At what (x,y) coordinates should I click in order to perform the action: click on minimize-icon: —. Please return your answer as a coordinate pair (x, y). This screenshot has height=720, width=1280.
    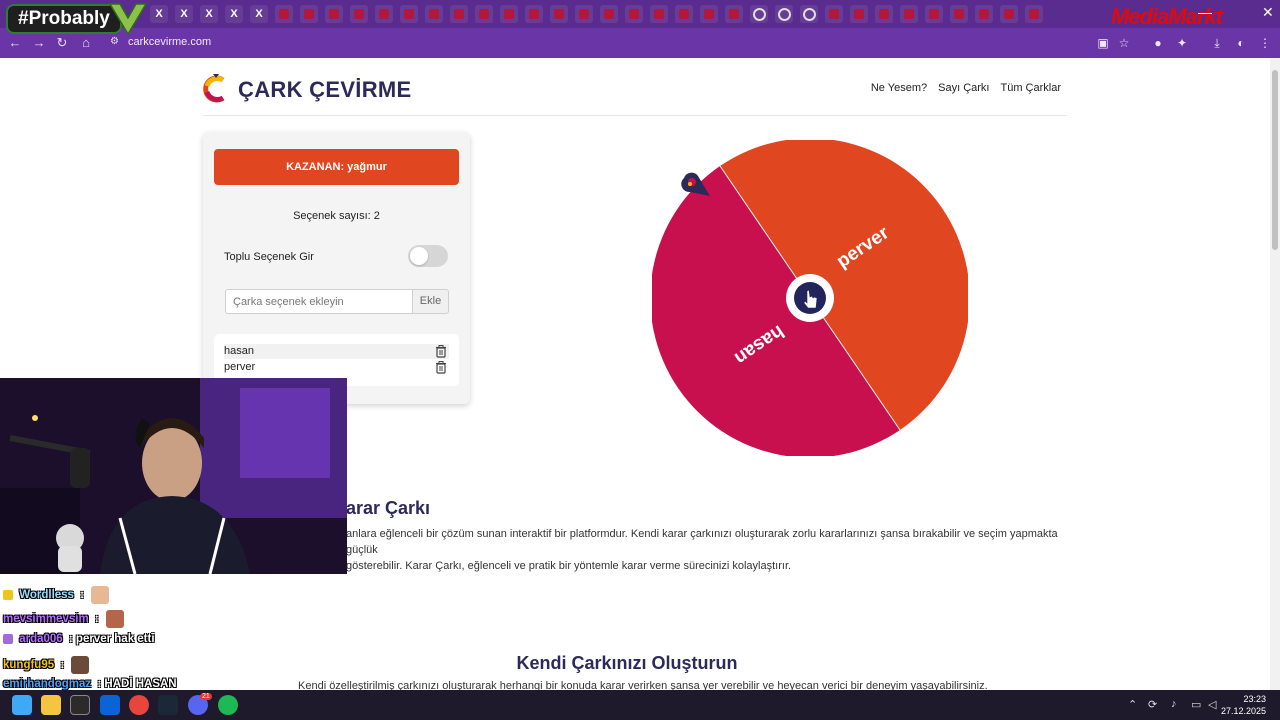
    Looking at the image, I should click on (1205, 12).